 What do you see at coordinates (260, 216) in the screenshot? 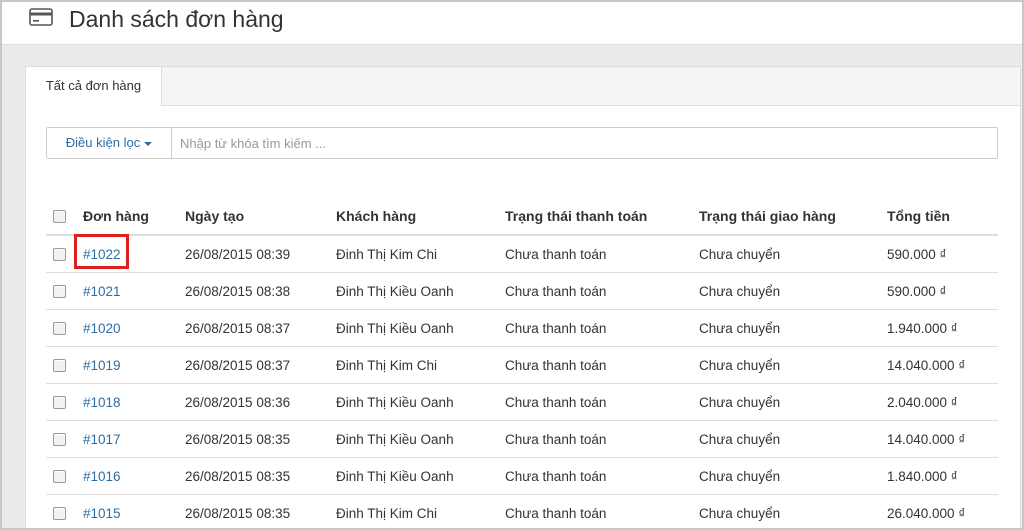
I see `column-header-date: Ngày tạo` at bounding box center [260, 216].